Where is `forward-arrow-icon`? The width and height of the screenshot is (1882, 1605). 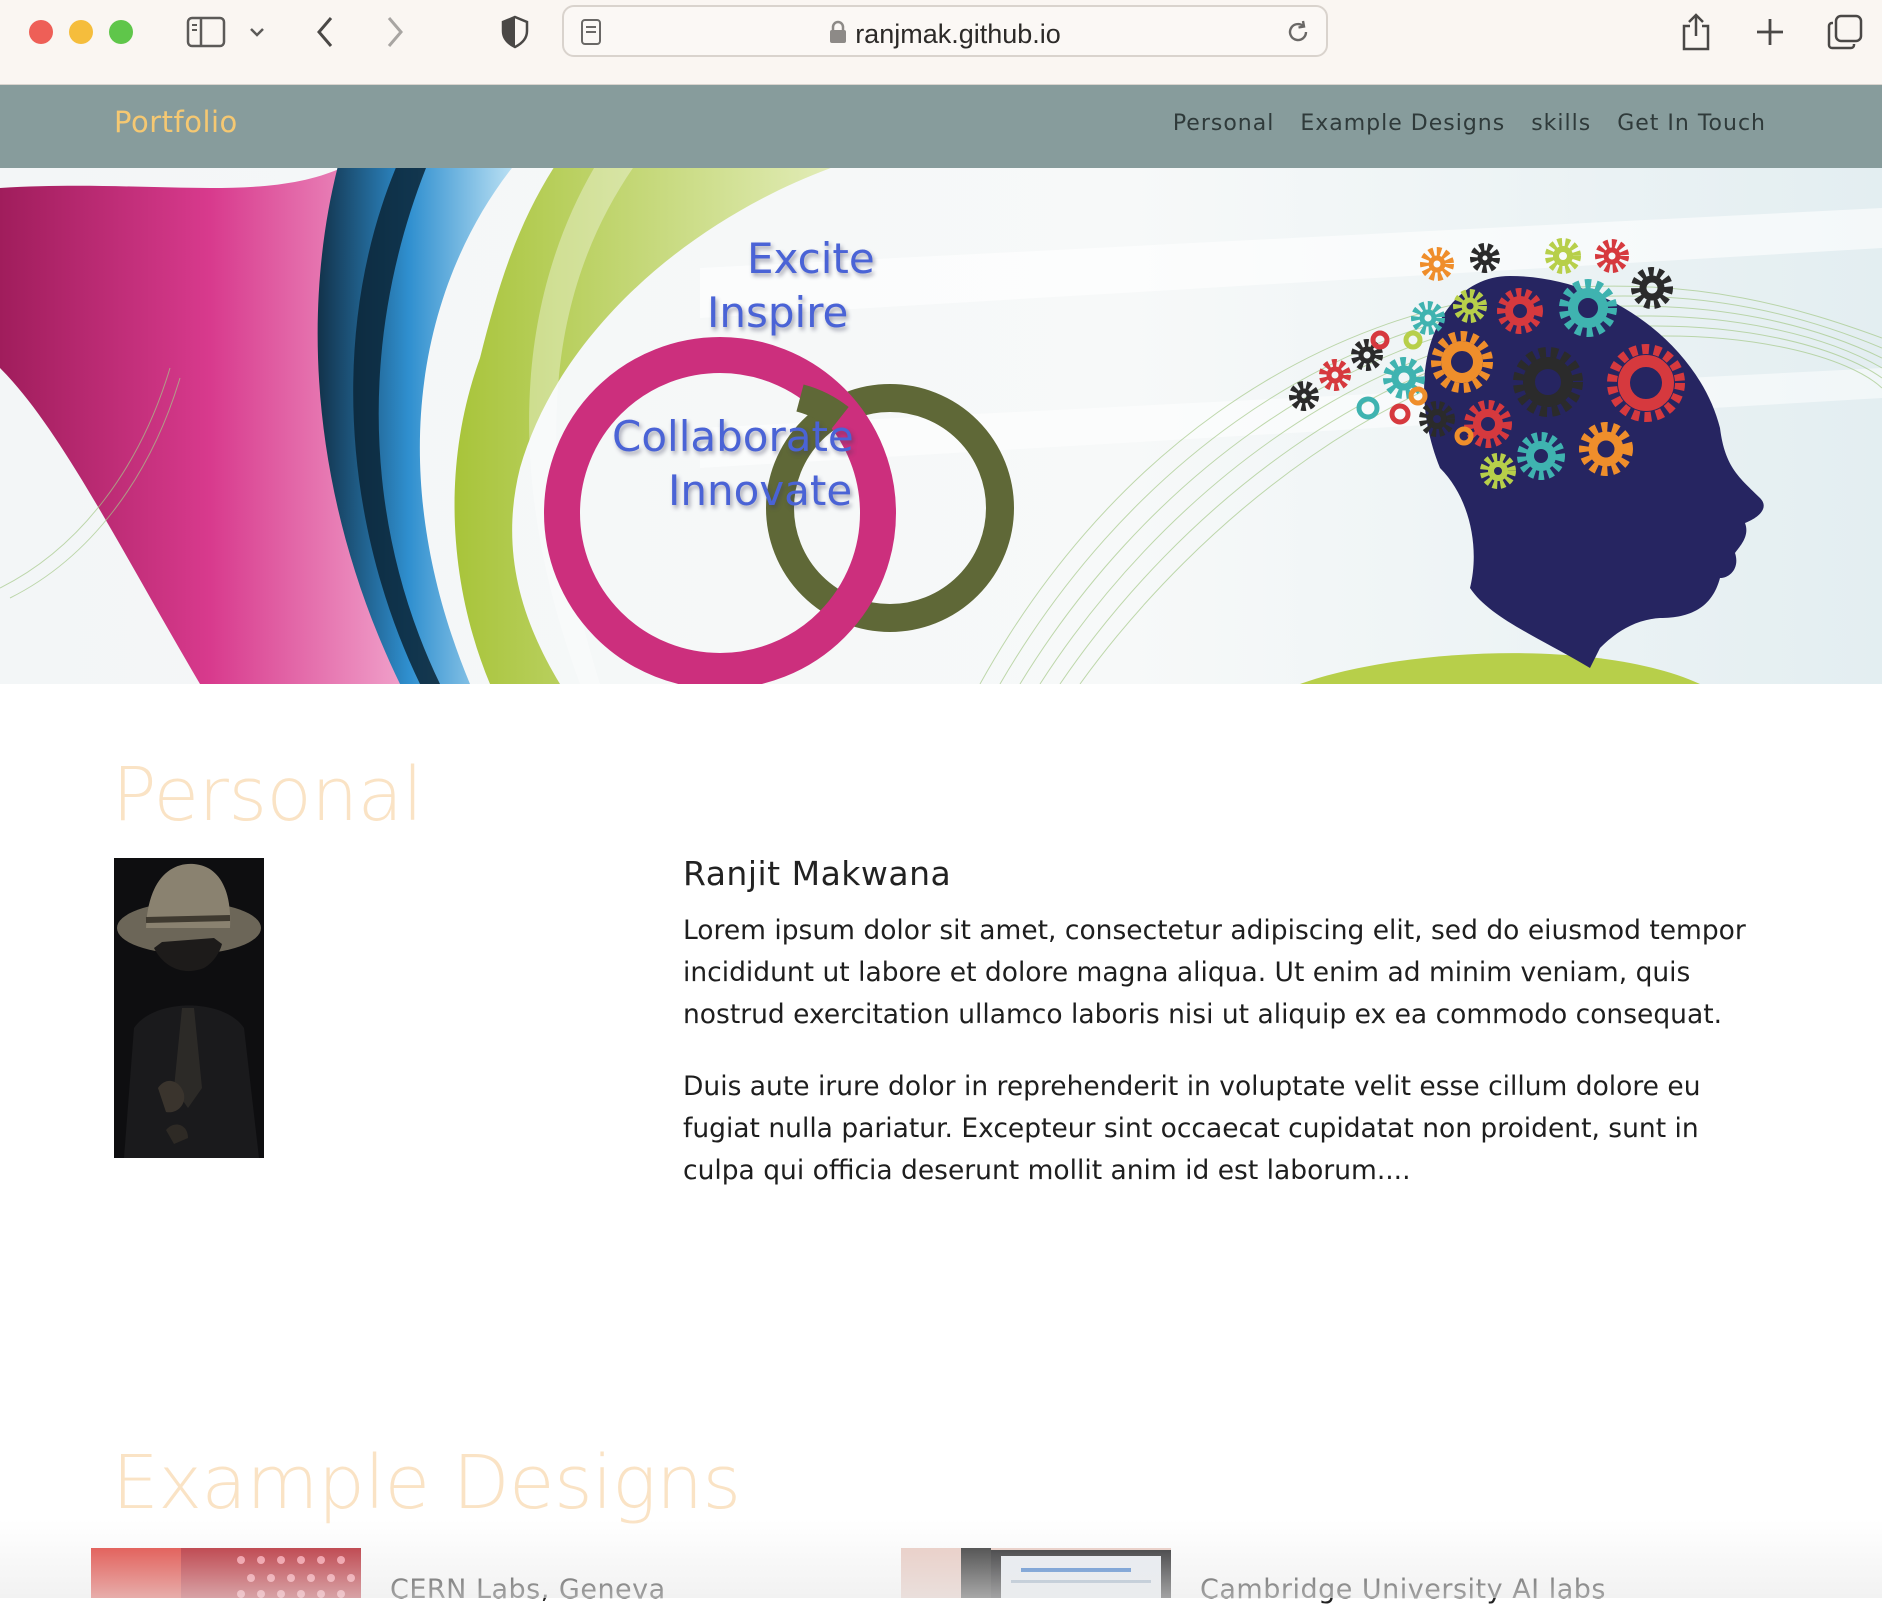 forward-arrow-icon is located at coordinates (395, 32).